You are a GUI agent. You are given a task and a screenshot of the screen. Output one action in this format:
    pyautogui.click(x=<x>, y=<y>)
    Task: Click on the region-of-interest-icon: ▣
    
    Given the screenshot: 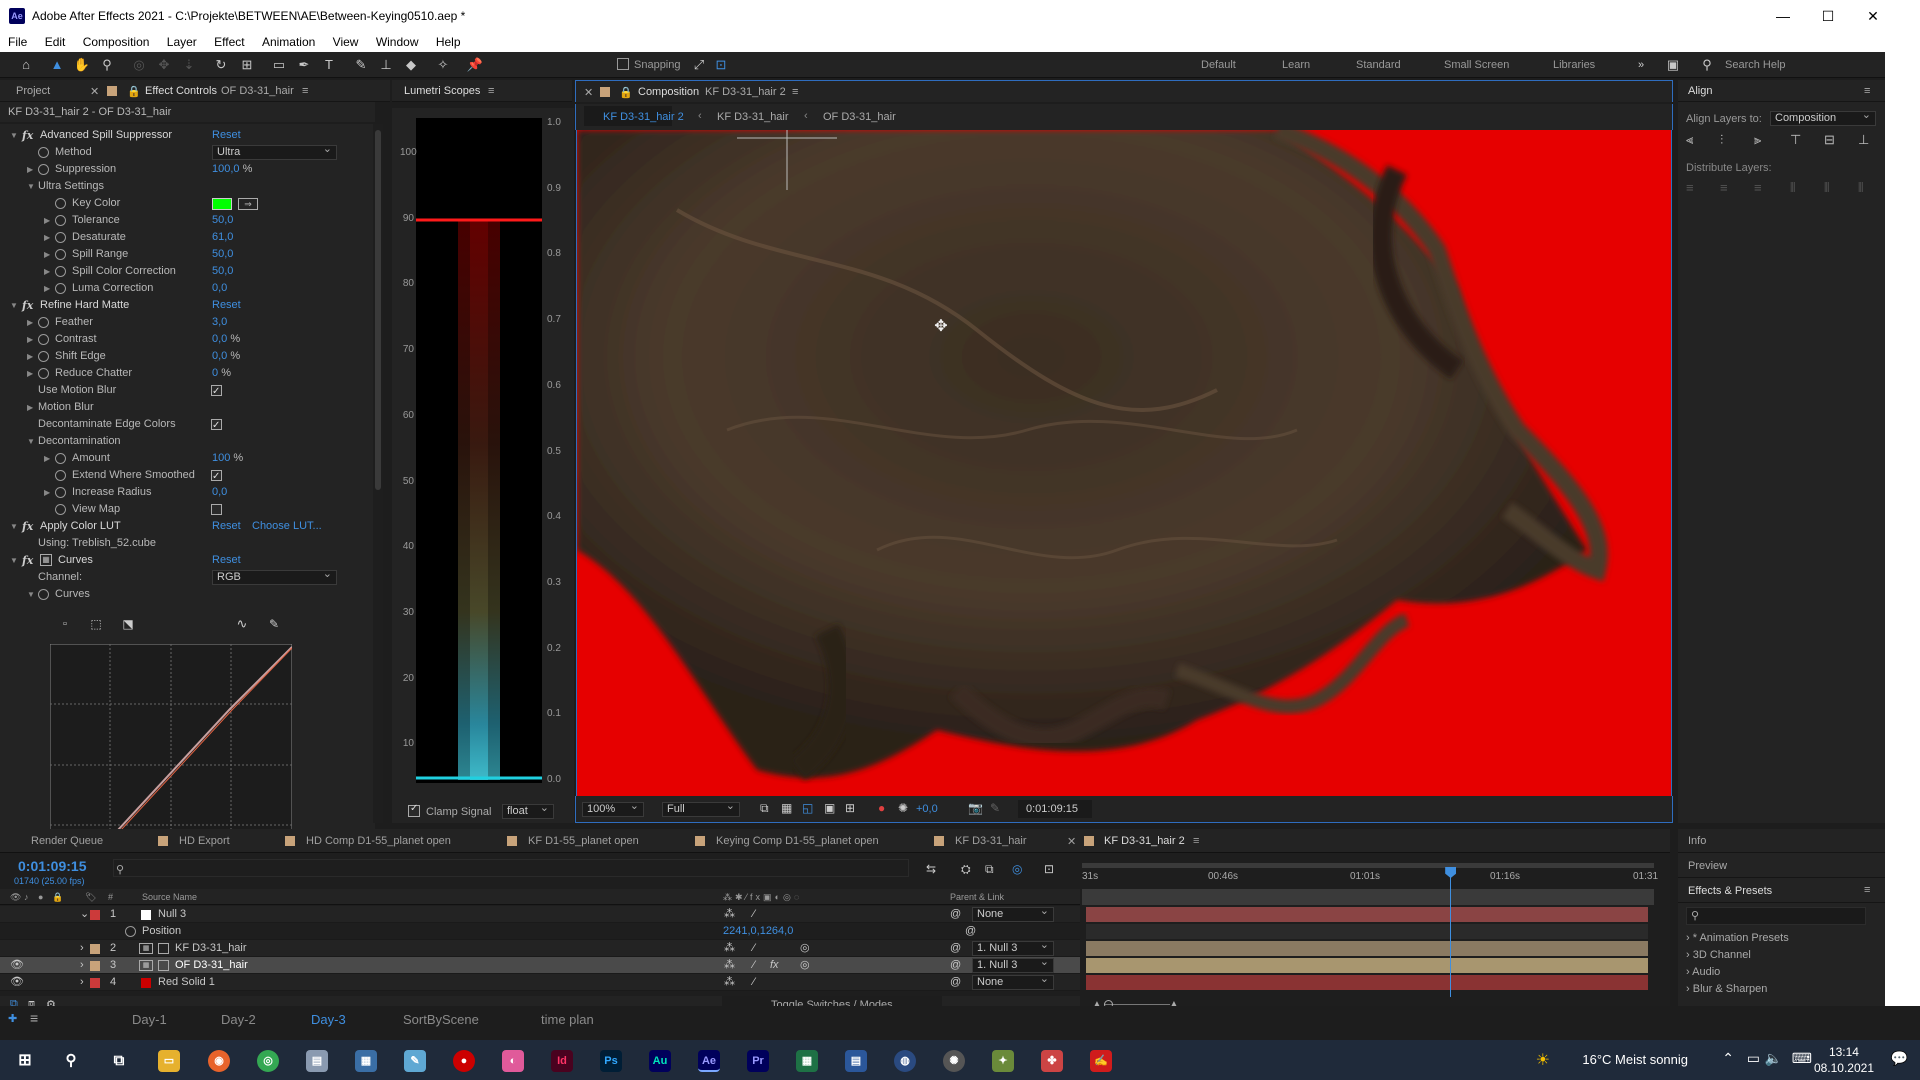 What is the action you would take?
    pyautogui.click(x=829, y=808)
    